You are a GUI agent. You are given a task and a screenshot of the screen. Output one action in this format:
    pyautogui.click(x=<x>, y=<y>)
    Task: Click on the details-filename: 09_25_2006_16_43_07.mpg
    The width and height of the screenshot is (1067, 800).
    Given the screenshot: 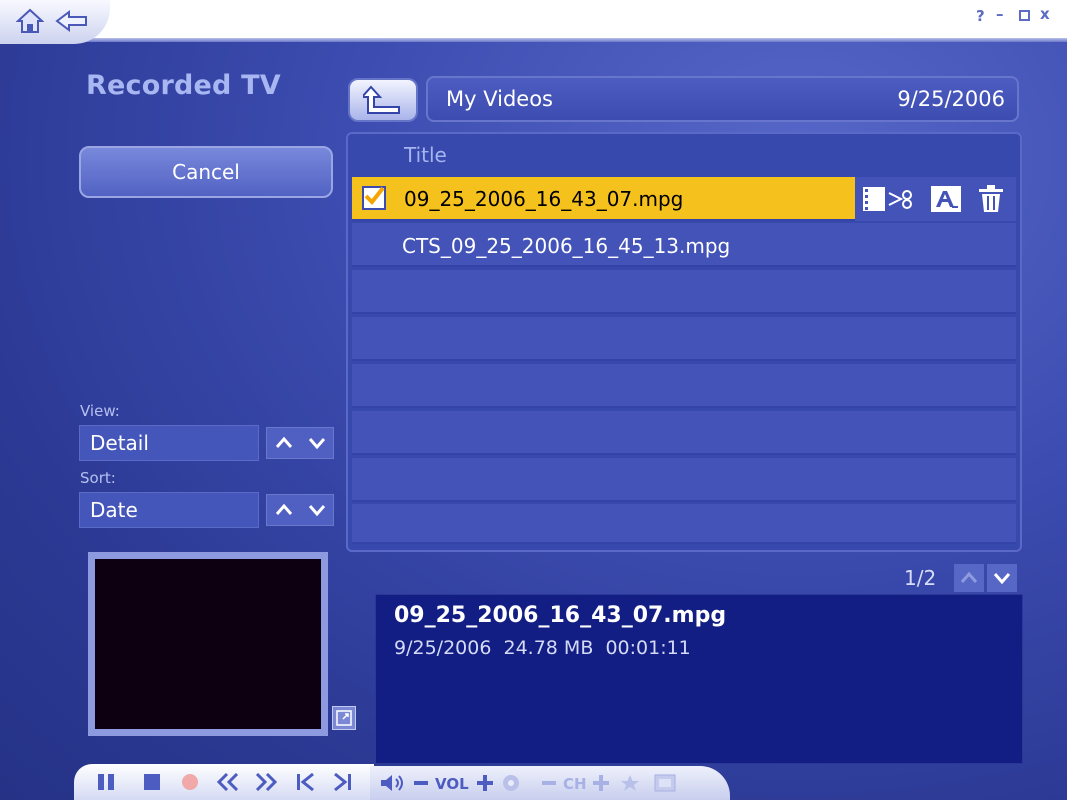 What is the action you would take?
    pyautogui.click(x=560, y=615)
    